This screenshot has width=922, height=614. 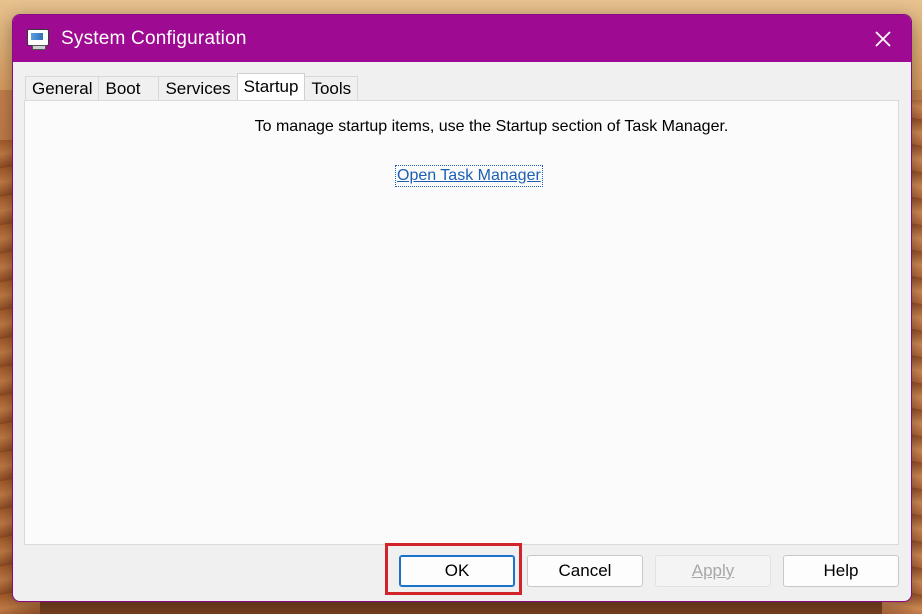 What do you see at coordinates (585, 571) in the screenshot?
I see `cancel-button: Cancel` at bounding box center [585, 571].